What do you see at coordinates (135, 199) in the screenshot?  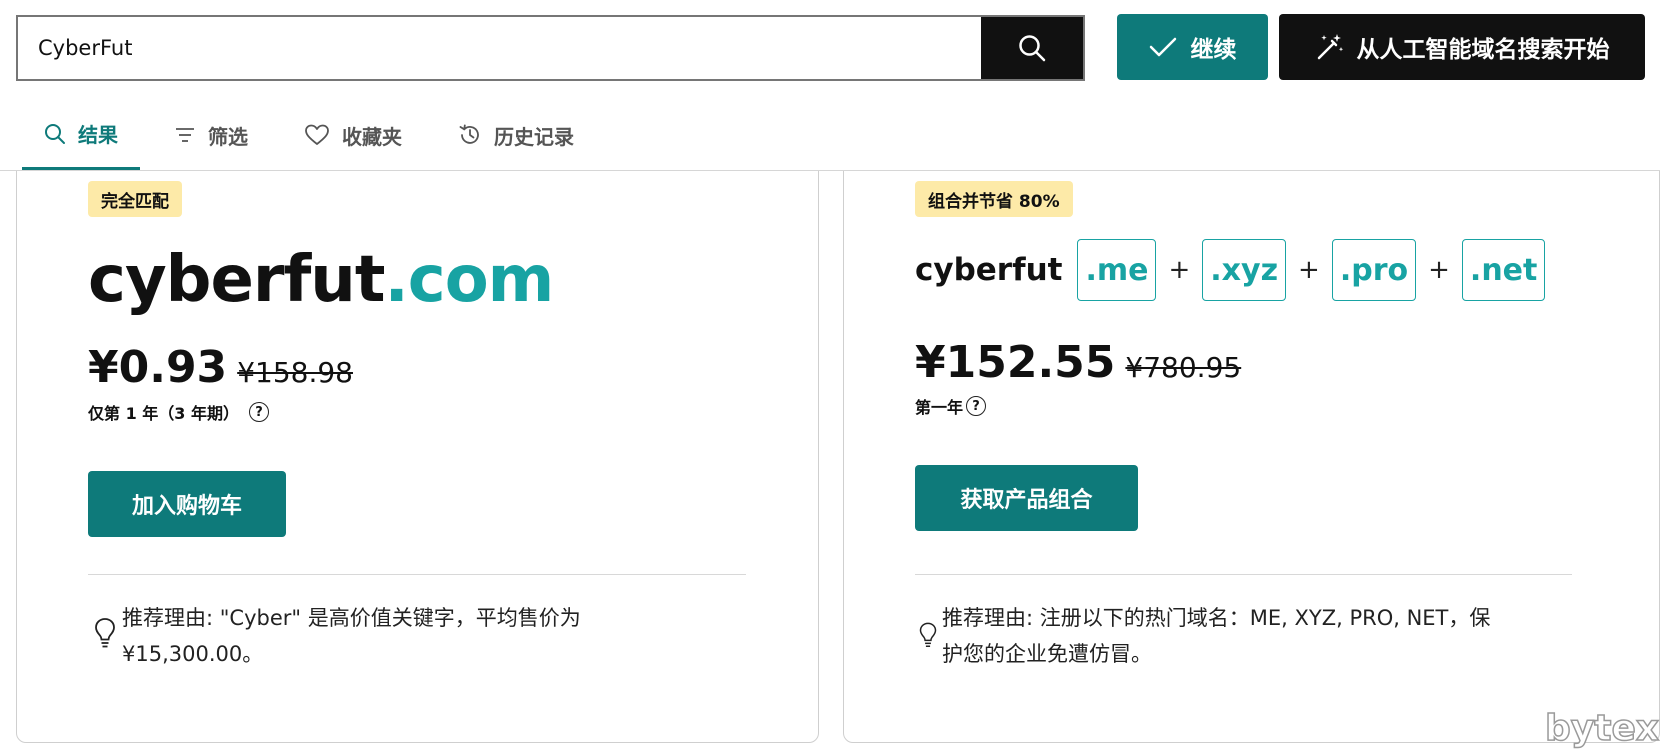 I see `exact-match-badge: 完全匹配` at bounding box center [135, 199].